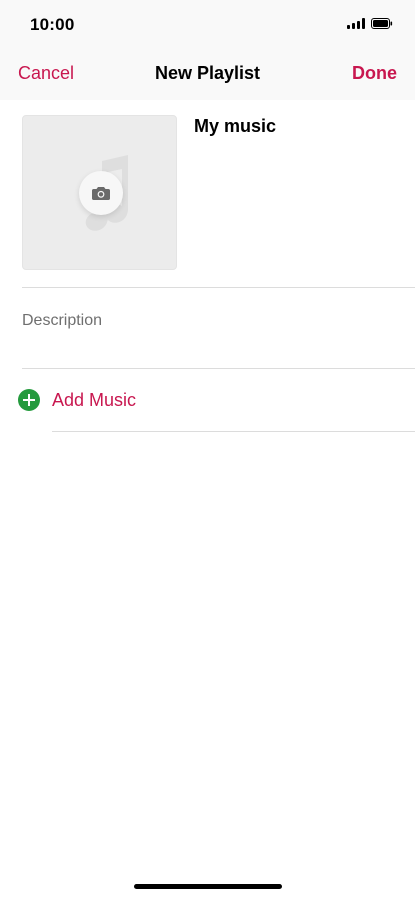  I want to click on add-music-button: Add Music, so click(77, 400).